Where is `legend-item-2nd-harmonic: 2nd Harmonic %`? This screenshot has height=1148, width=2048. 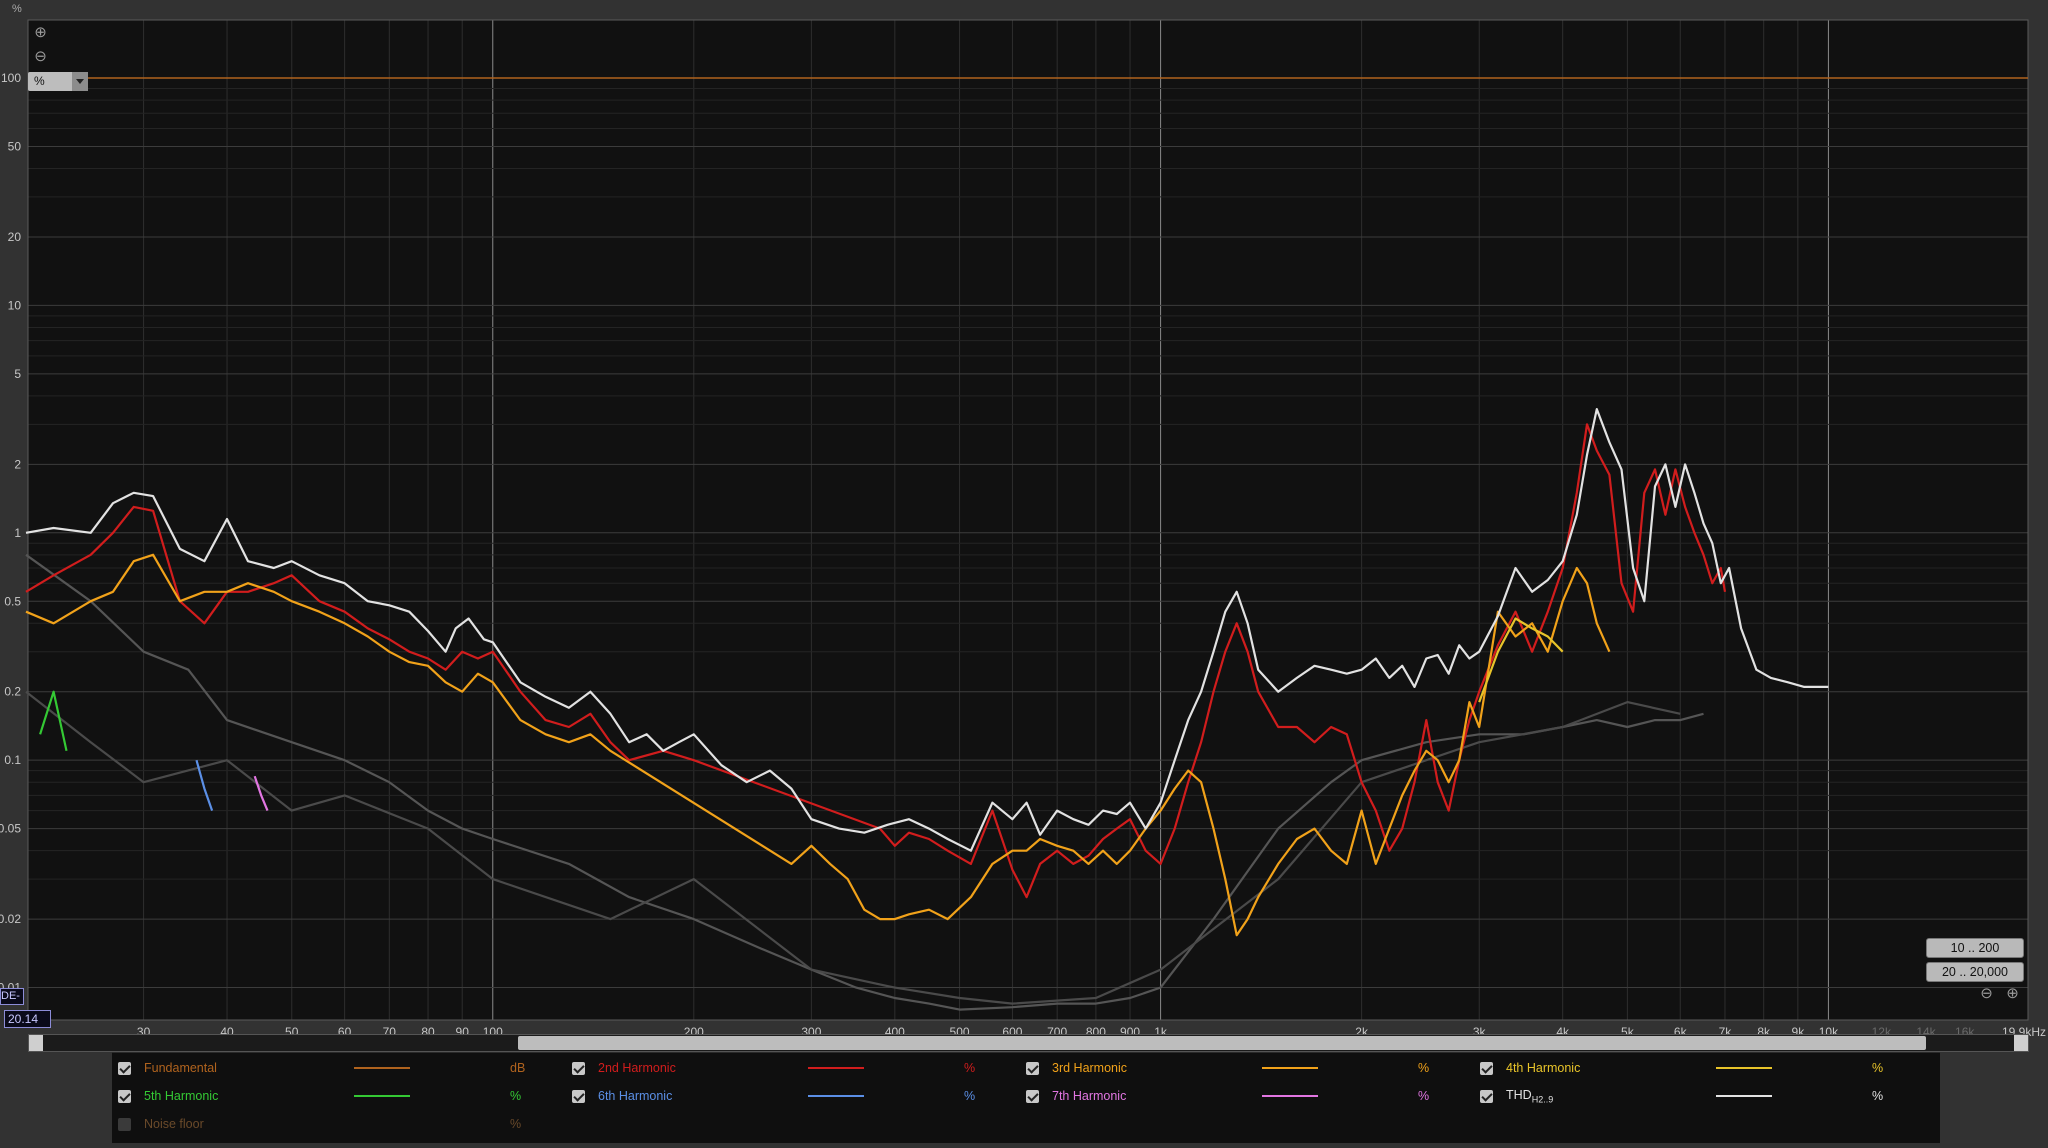
legend-item-2nd-harmonic: 2nd Harmonic % is located at coordinates (792, 1068).